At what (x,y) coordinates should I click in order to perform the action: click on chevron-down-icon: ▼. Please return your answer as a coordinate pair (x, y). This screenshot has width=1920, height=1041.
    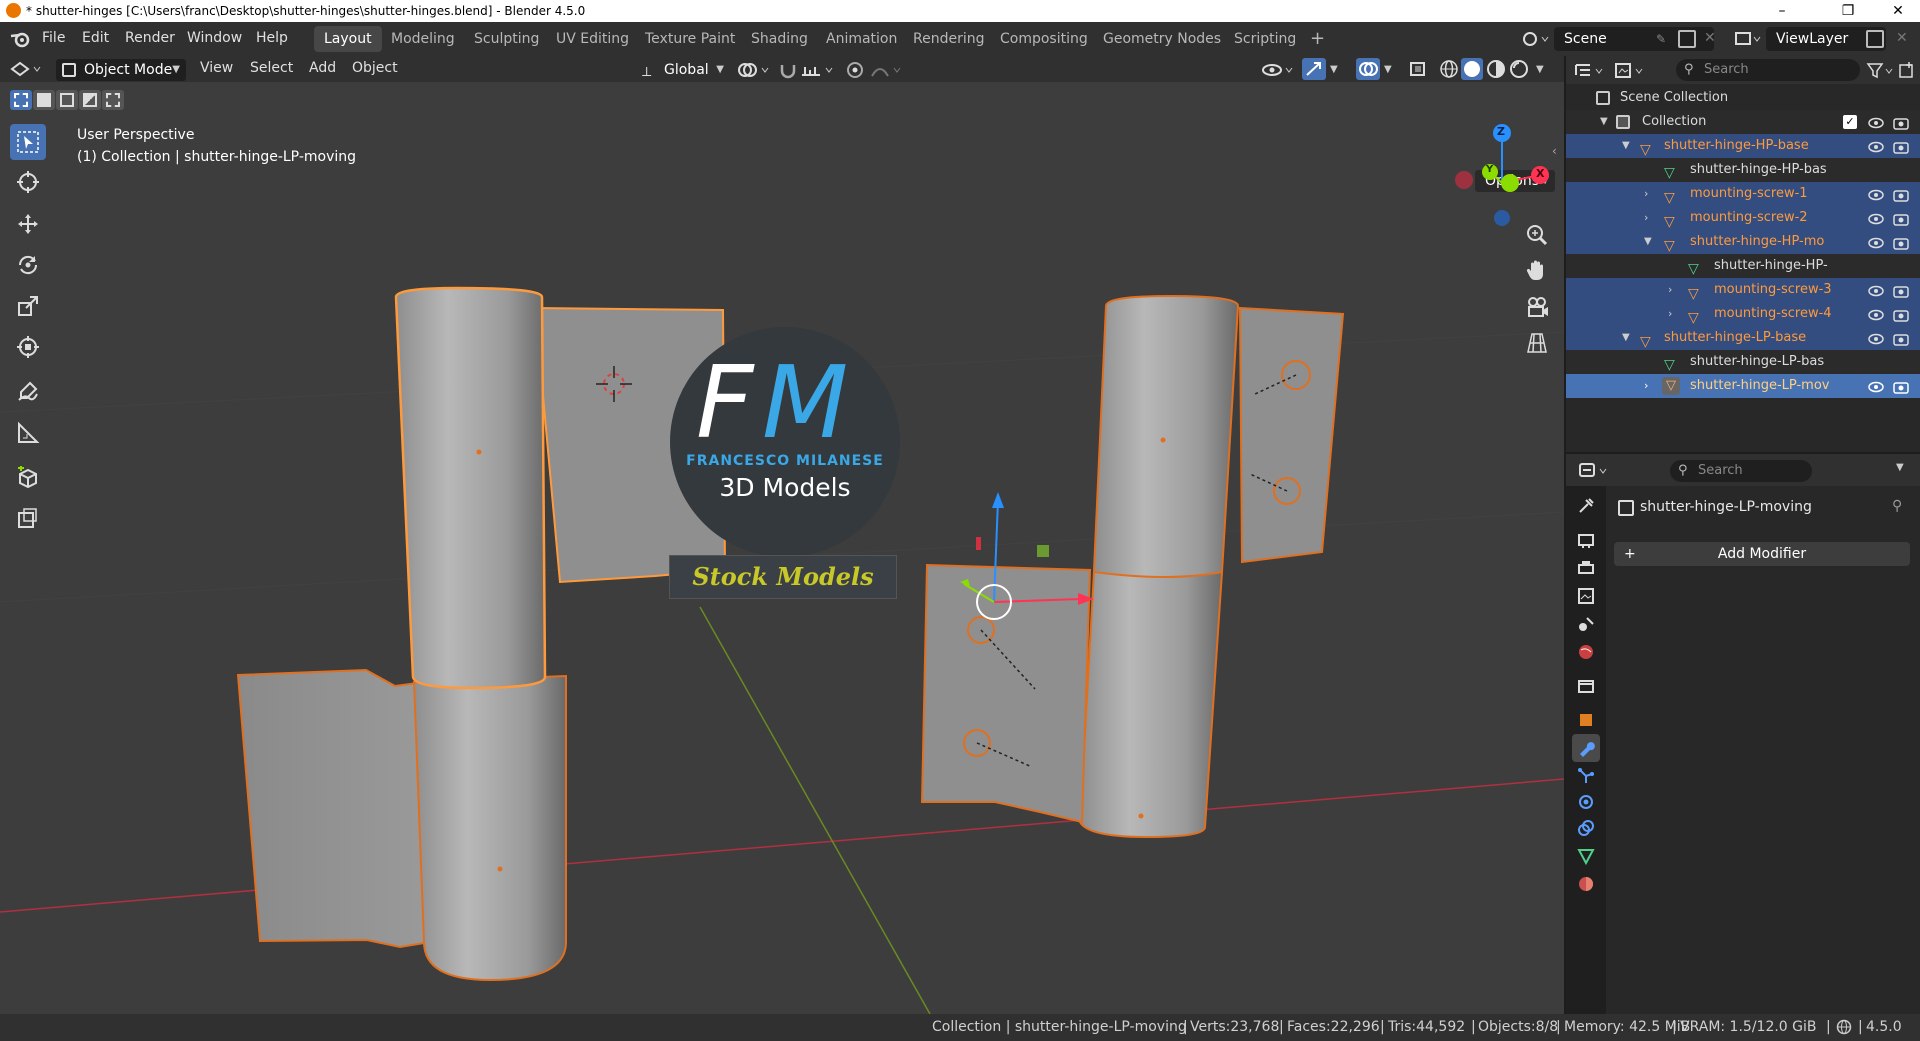
    Looking at the image, I should click on (1900, 467).